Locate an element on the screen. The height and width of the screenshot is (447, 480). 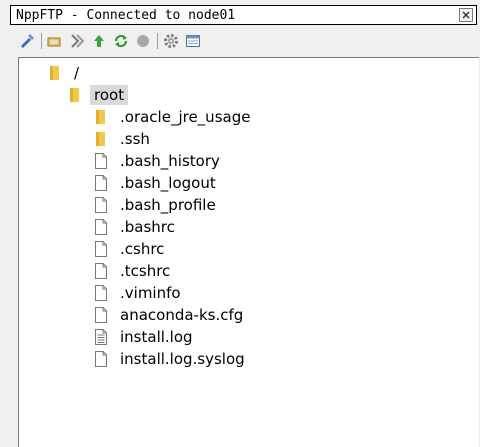
message-window-button is located at coordinates (193, 41).